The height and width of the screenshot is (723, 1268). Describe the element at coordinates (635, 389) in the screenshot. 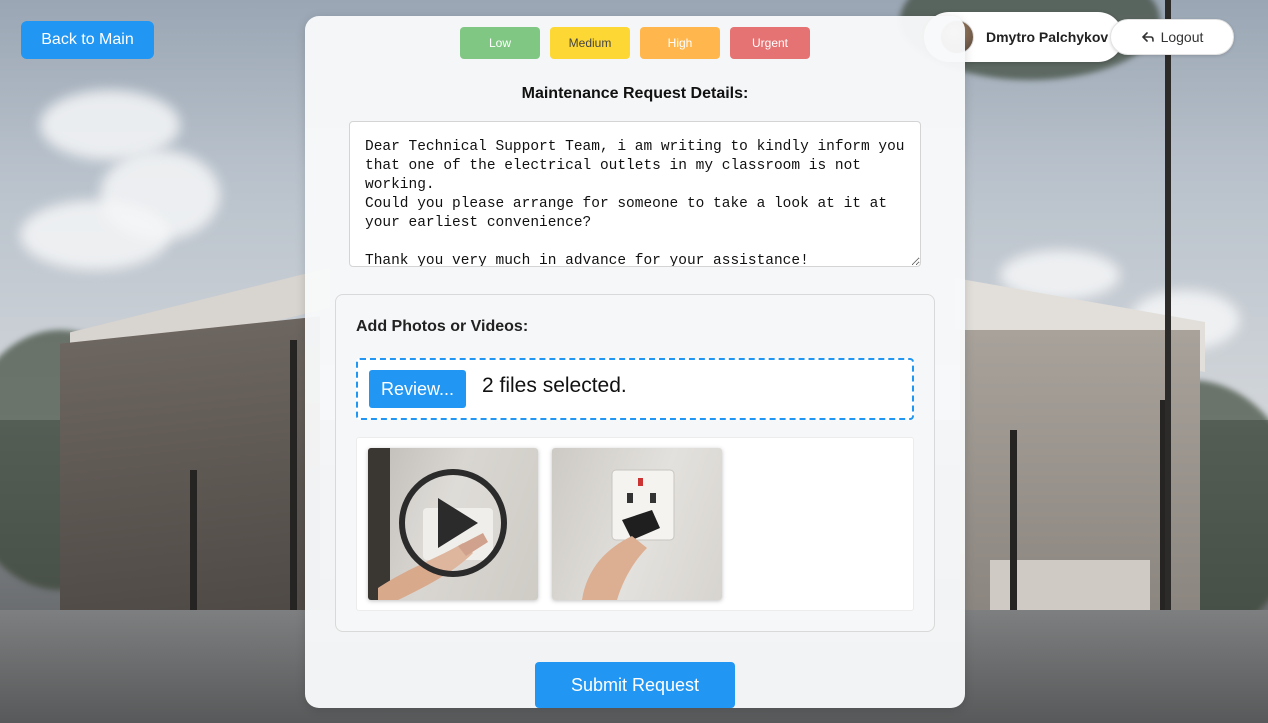

I see `file-drop-zone: Review... 2 files selected.` at that location.